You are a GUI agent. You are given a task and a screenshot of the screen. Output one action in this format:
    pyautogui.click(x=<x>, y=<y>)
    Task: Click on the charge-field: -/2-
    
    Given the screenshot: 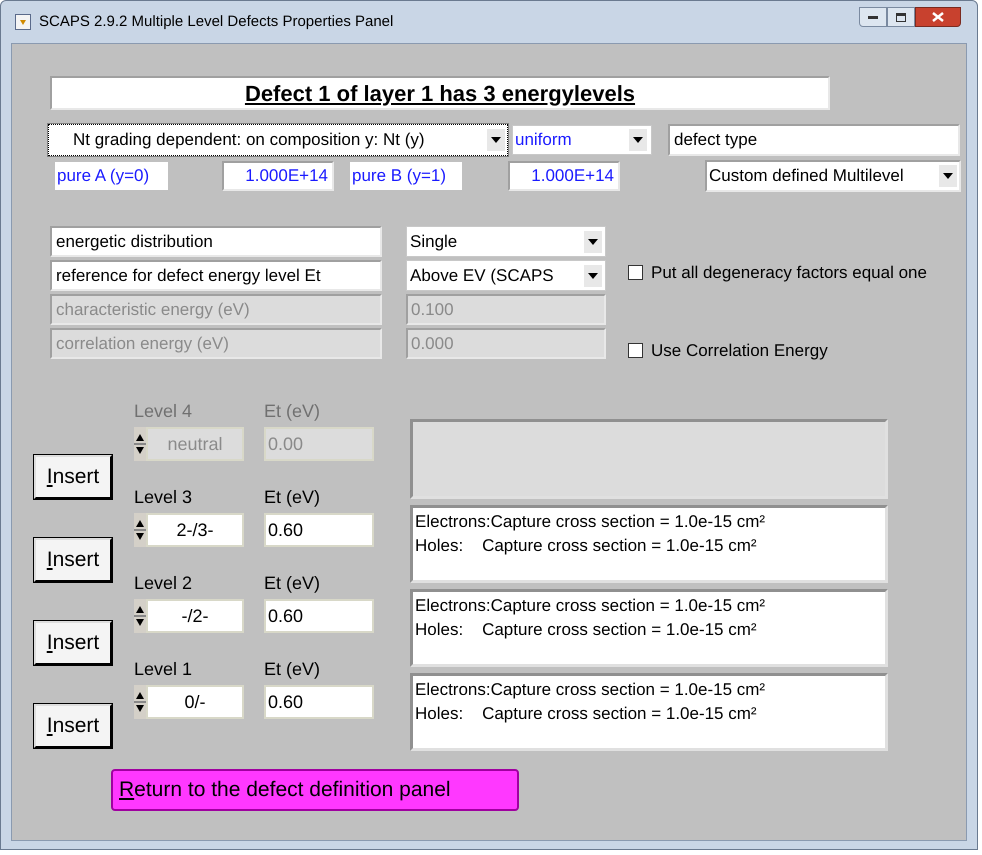 What is the action you would take?
    pyautogui.click(x=195, y=616)
    